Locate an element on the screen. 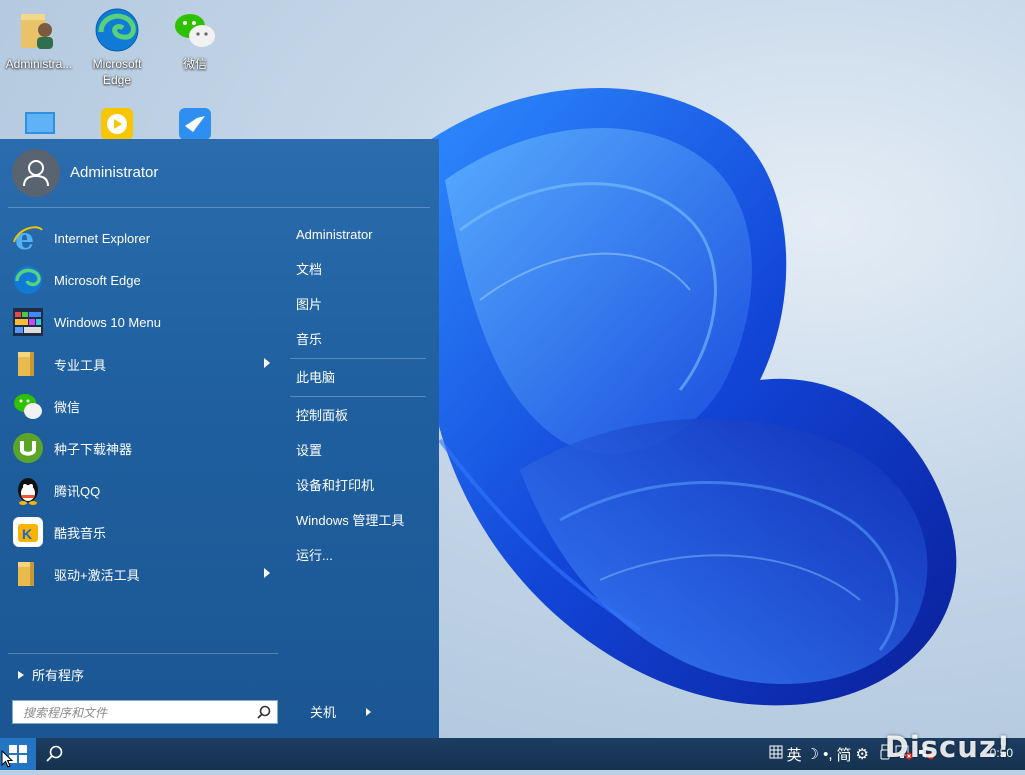  ime-mode: 简 is located at coordinates (844, 754).